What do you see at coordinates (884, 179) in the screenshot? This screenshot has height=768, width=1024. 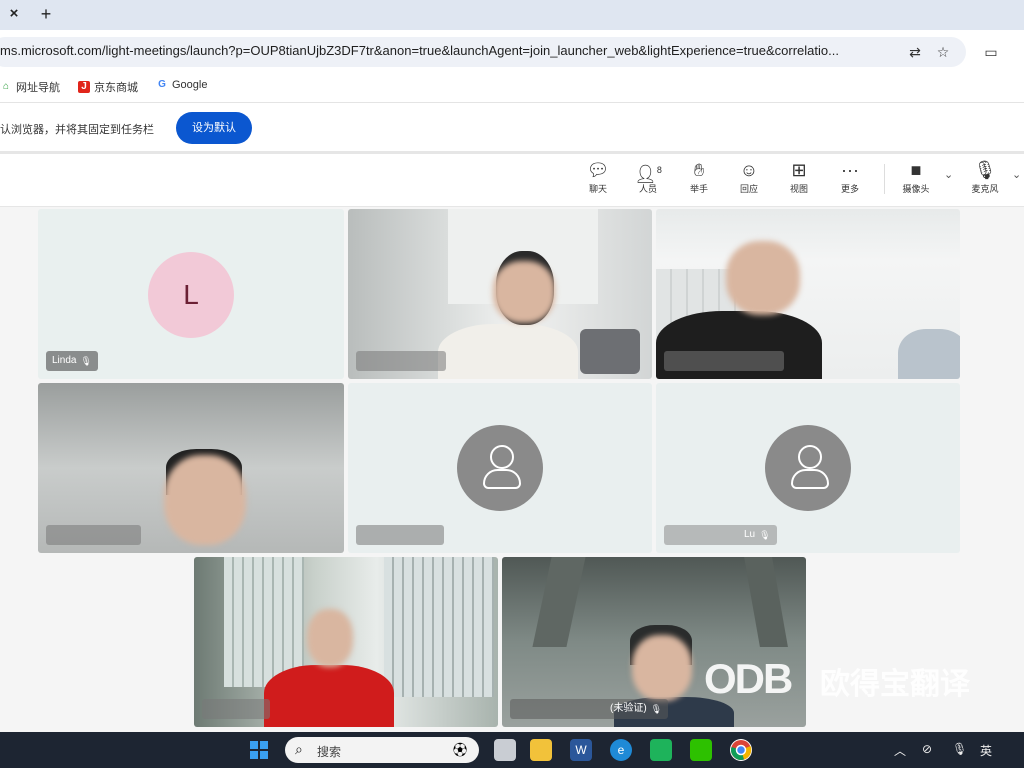 I see `toolbar-divider` at bounding box center [884, 179].